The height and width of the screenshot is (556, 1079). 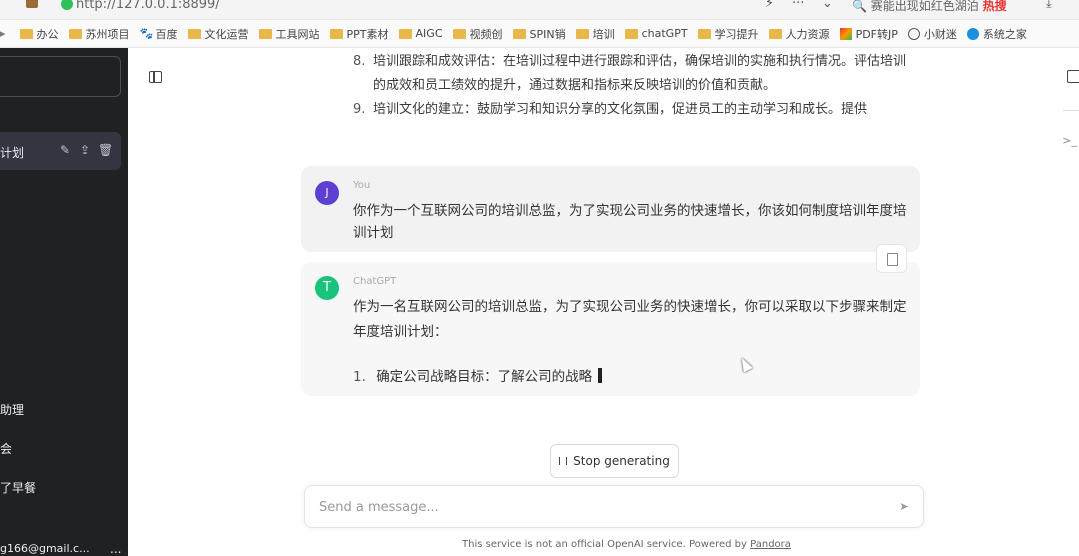 What do you see at coordinates (429, 33) in the screenshot?
I see `bookmark-label: AIGC` at bounding box center [429, 33].